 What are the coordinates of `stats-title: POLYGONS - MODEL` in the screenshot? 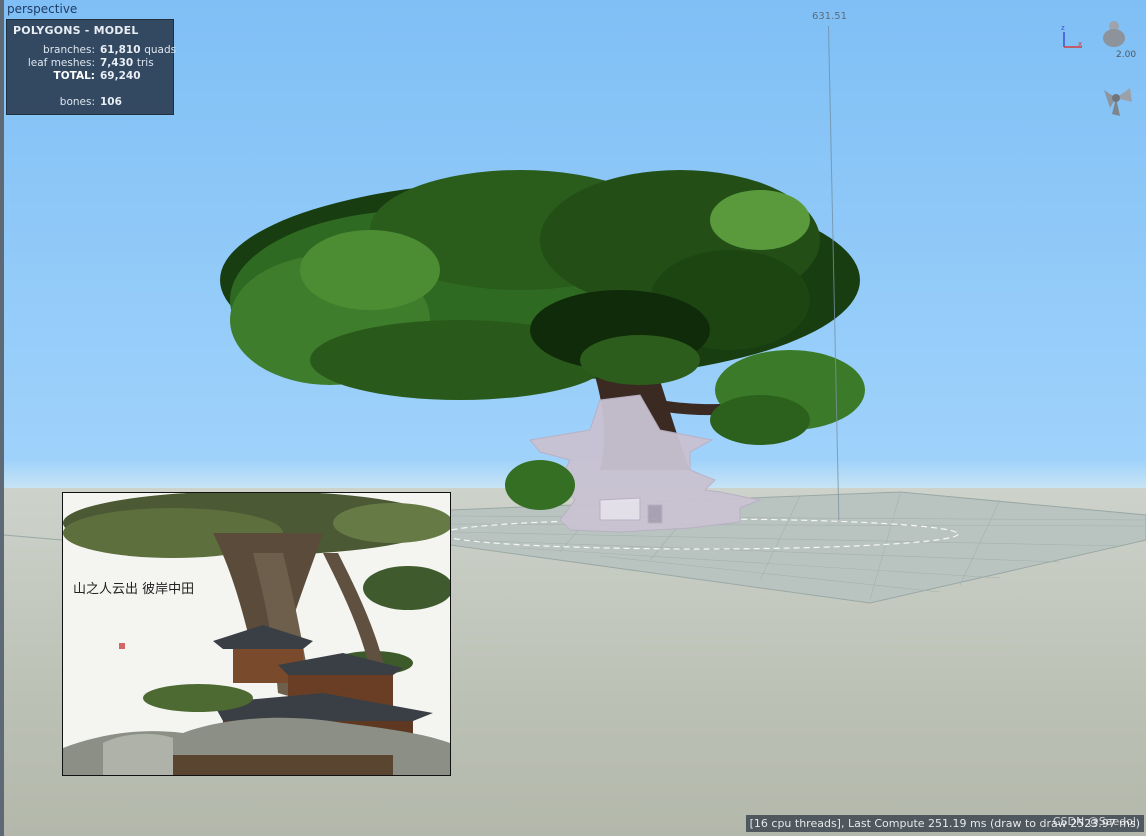 It's located at (76, 30).